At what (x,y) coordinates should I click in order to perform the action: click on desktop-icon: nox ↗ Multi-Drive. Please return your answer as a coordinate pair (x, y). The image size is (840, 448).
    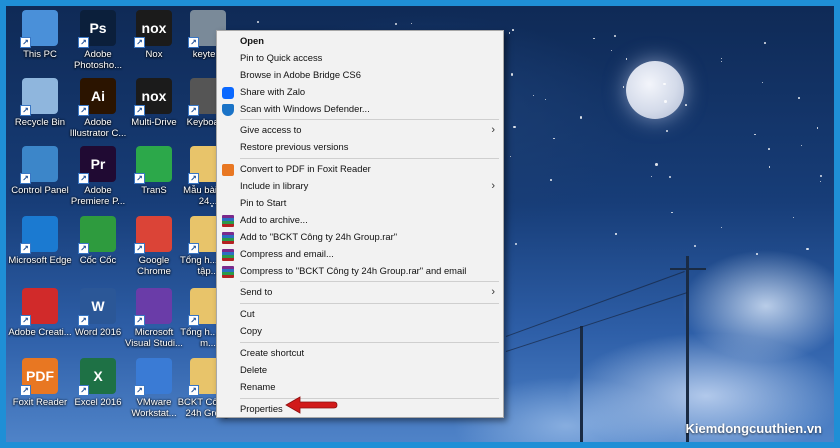
    Looking at the image, I should click on (154, 111).